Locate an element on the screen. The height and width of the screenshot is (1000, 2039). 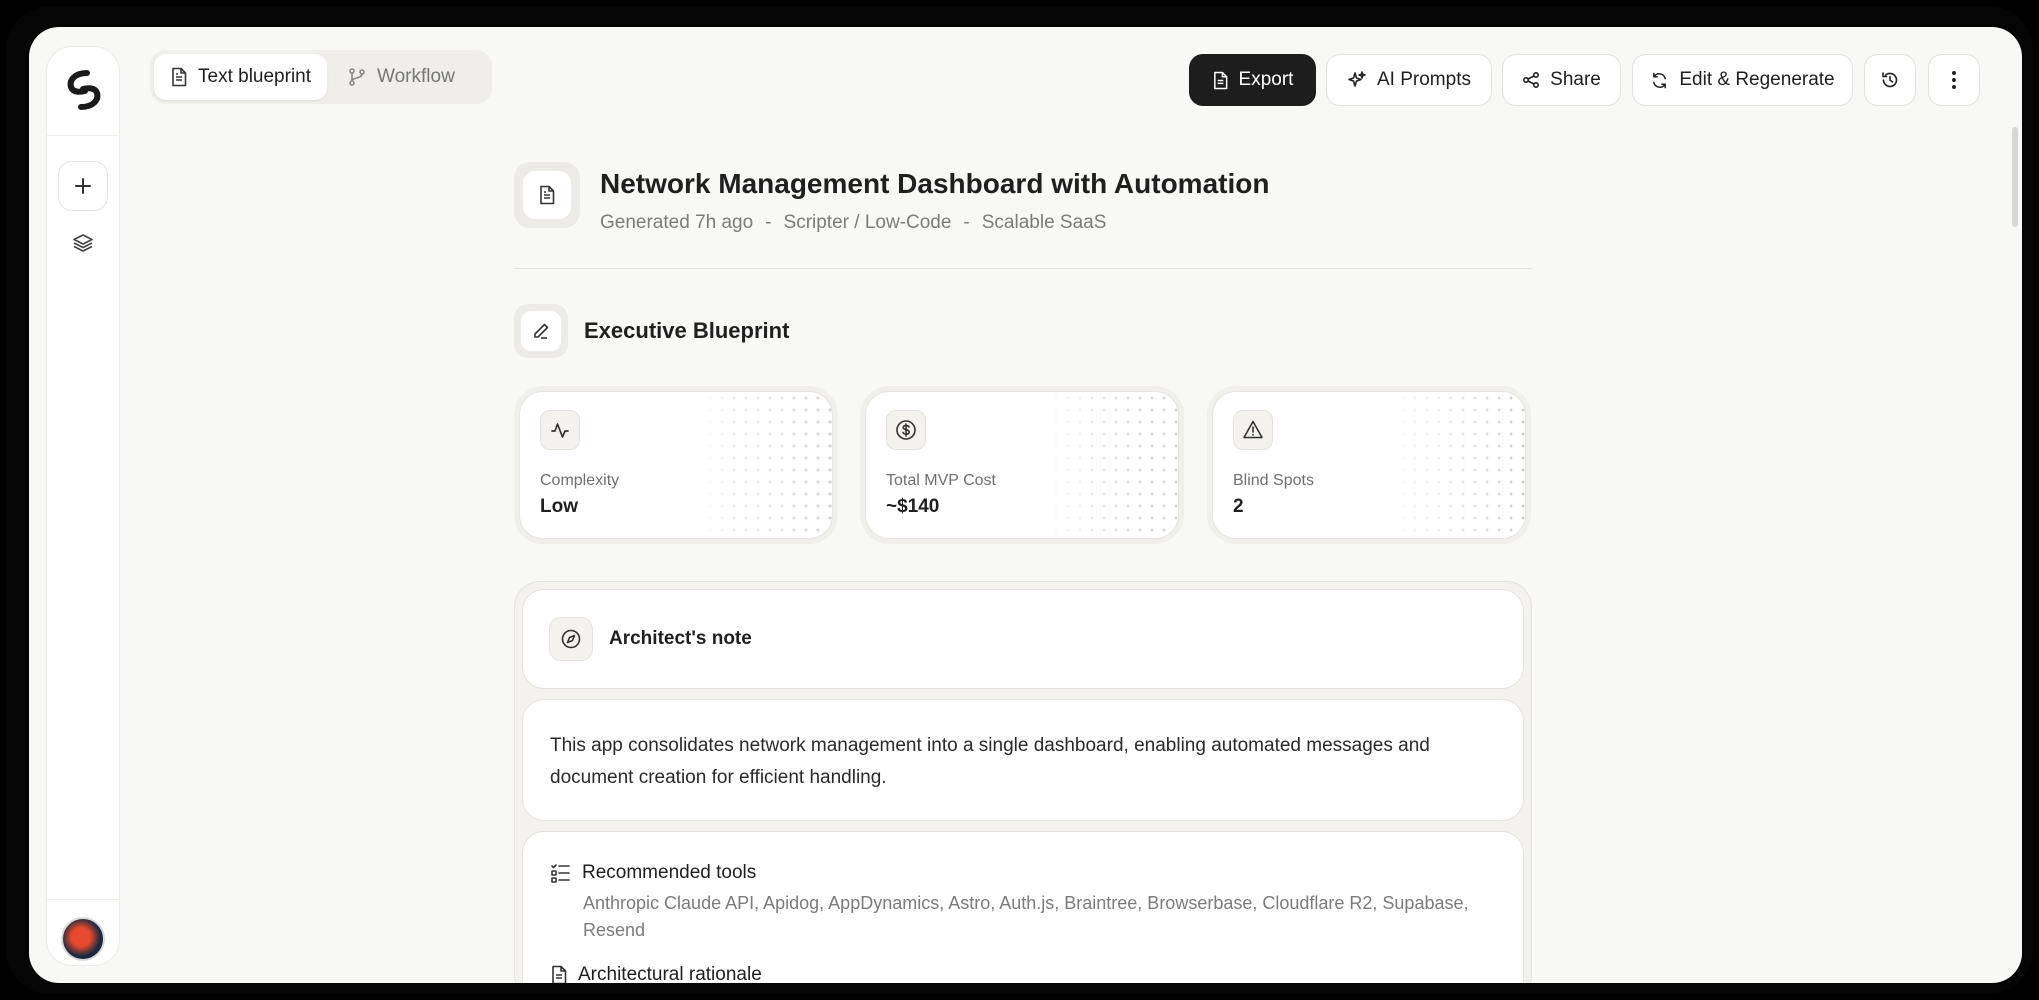
view-switcher: Text blueprint Workflow is located at coordinates (321, 77).